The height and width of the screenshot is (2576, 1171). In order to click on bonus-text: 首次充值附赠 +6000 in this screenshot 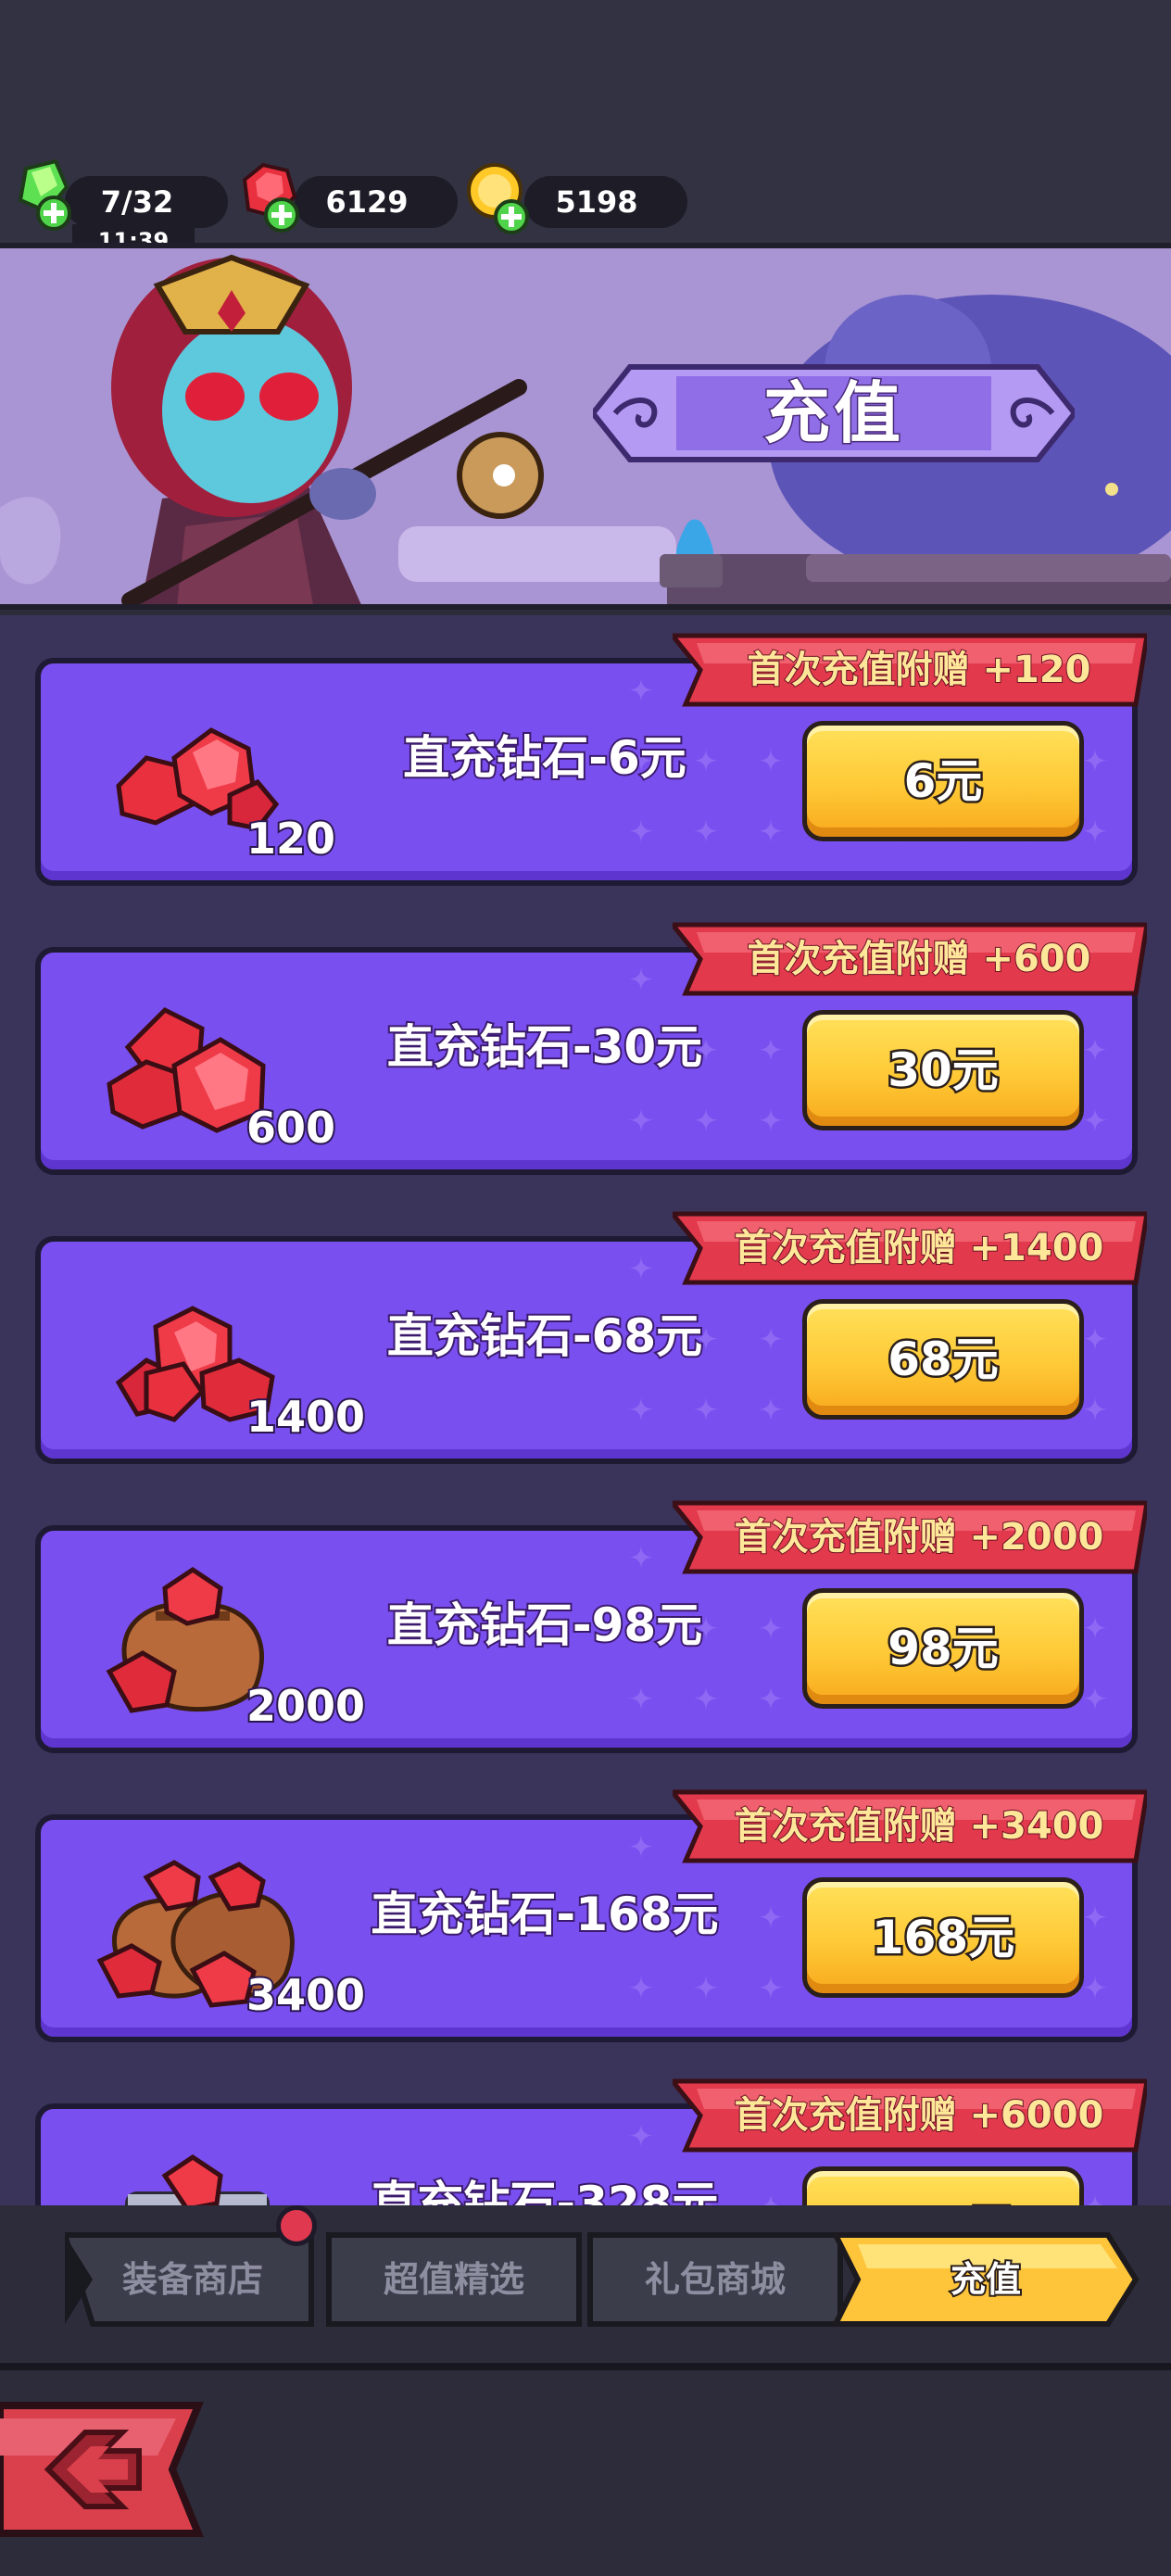, I will do `click(920, 2115)`.